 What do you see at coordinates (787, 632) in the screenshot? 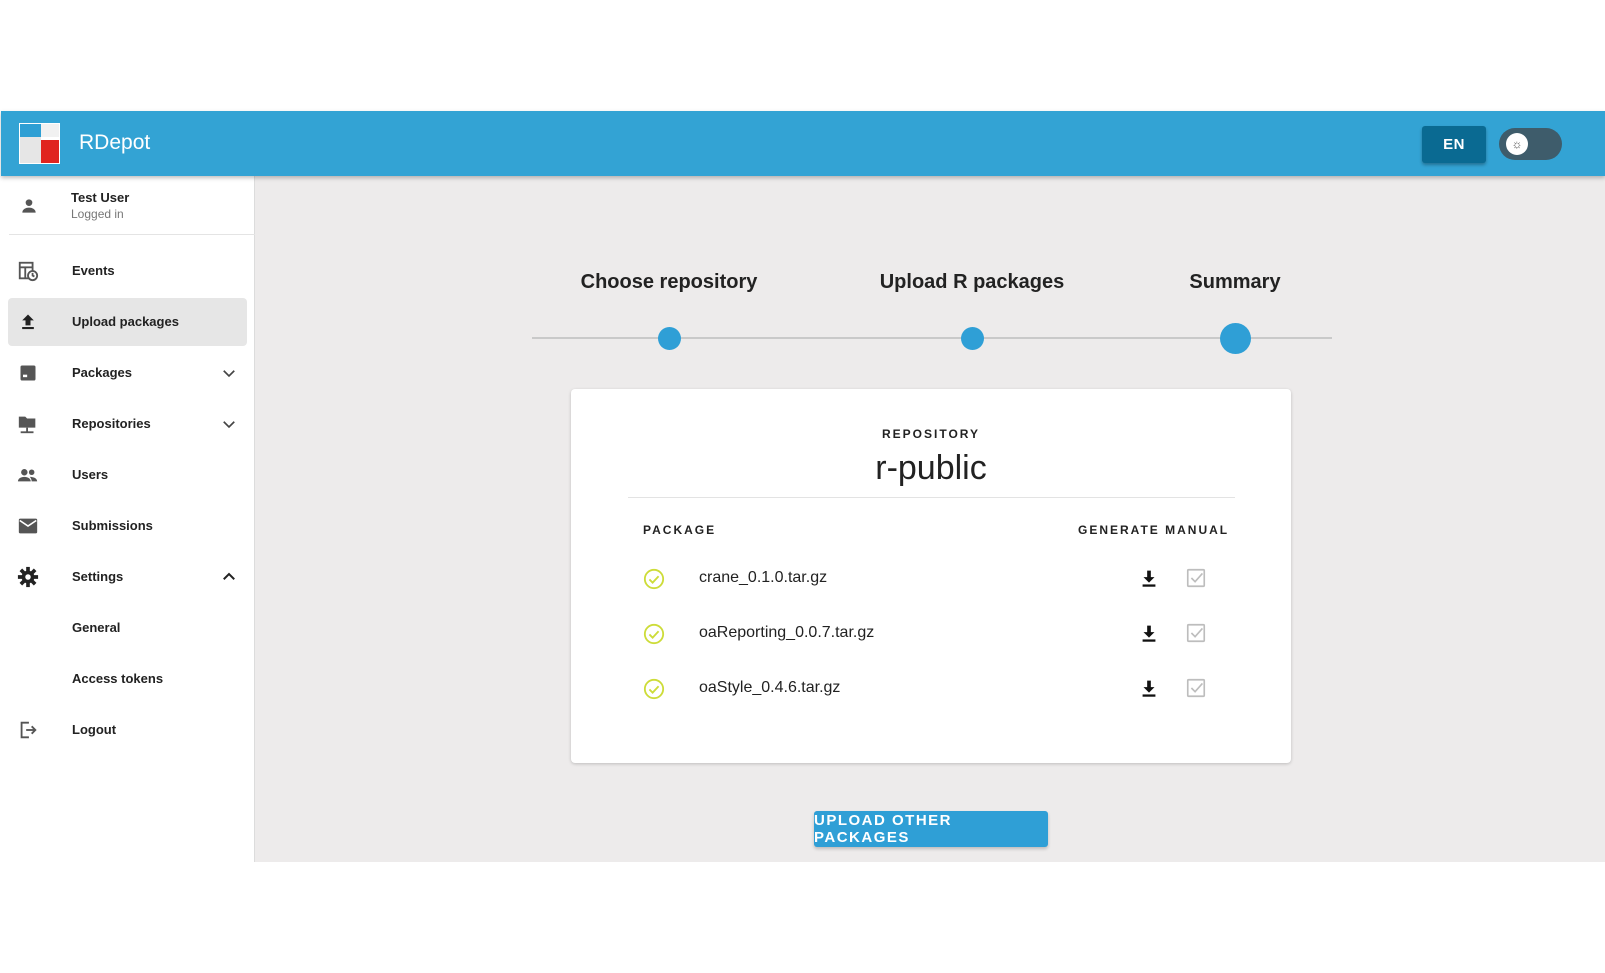
I see `package-name: oaReporting_0.0.7.tar.gz` at bounding box center [787, 632].